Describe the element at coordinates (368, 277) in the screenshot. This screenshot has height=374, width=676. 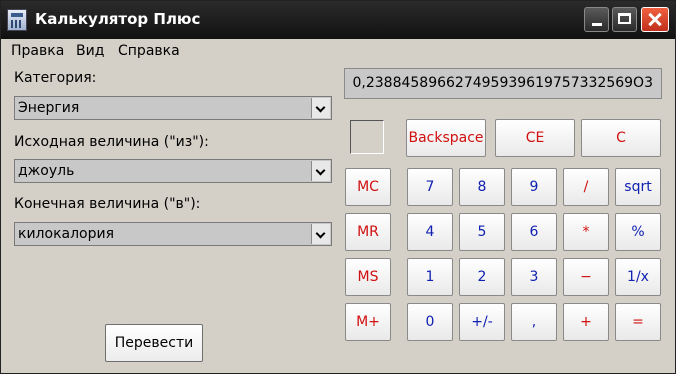
I see `memory-store-button: MS` at that location.